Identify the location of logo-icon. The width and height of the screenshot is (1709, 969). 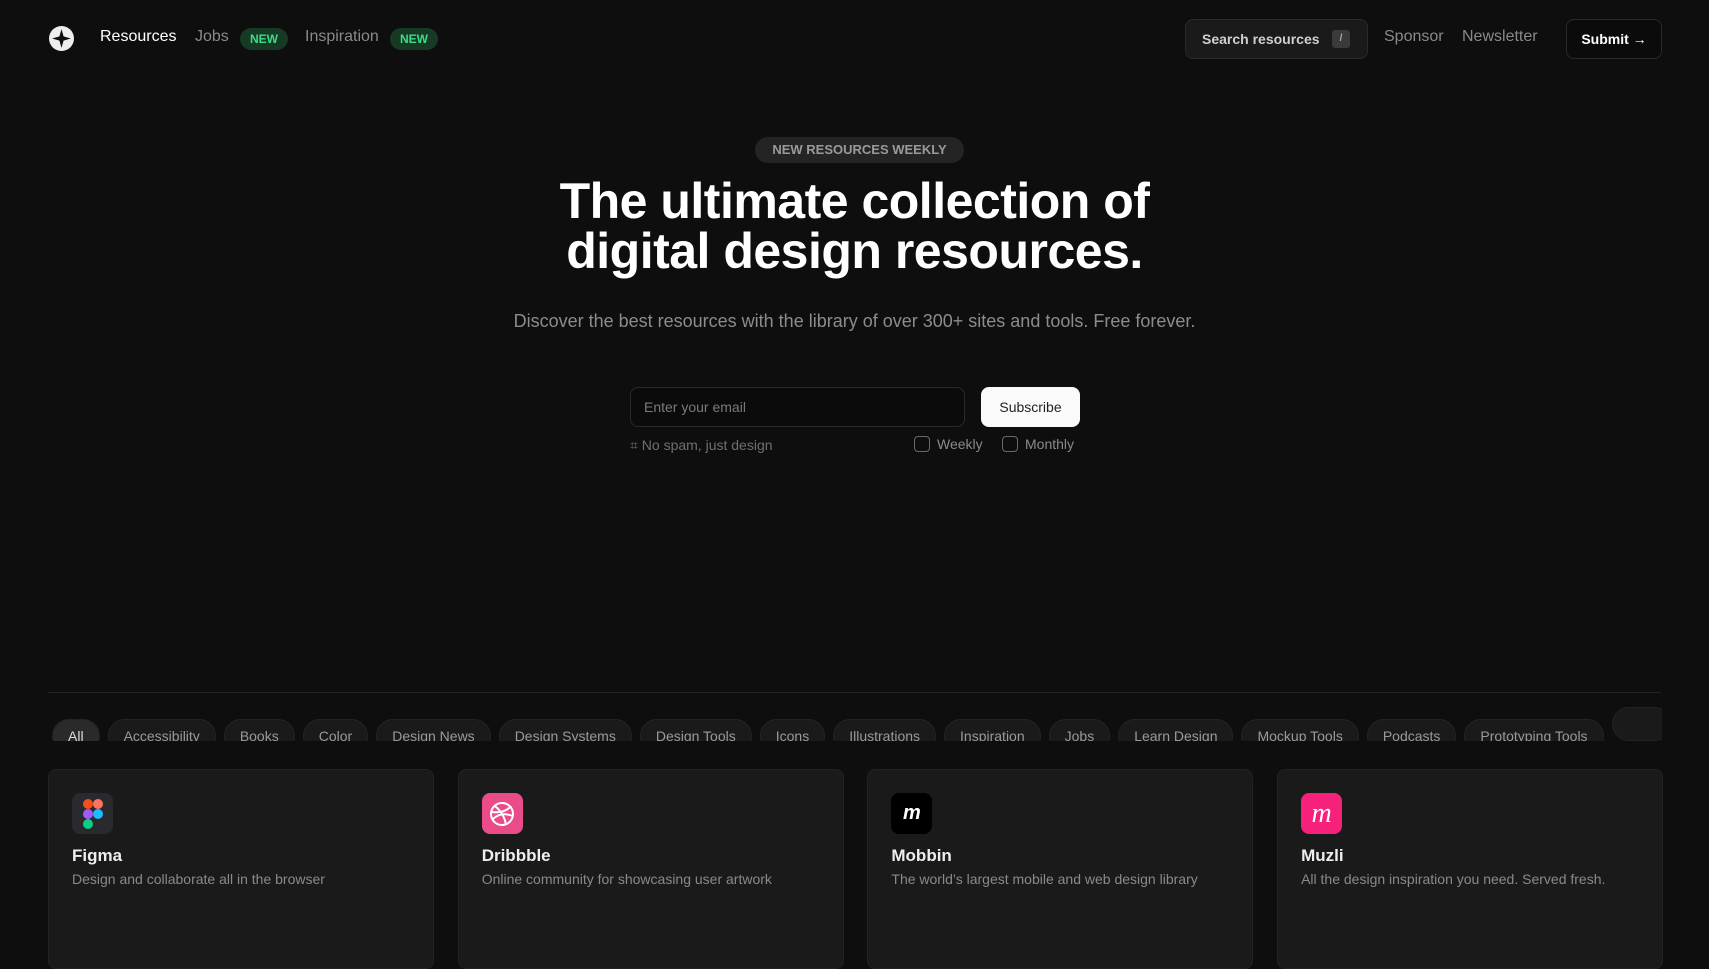
(61, 38).